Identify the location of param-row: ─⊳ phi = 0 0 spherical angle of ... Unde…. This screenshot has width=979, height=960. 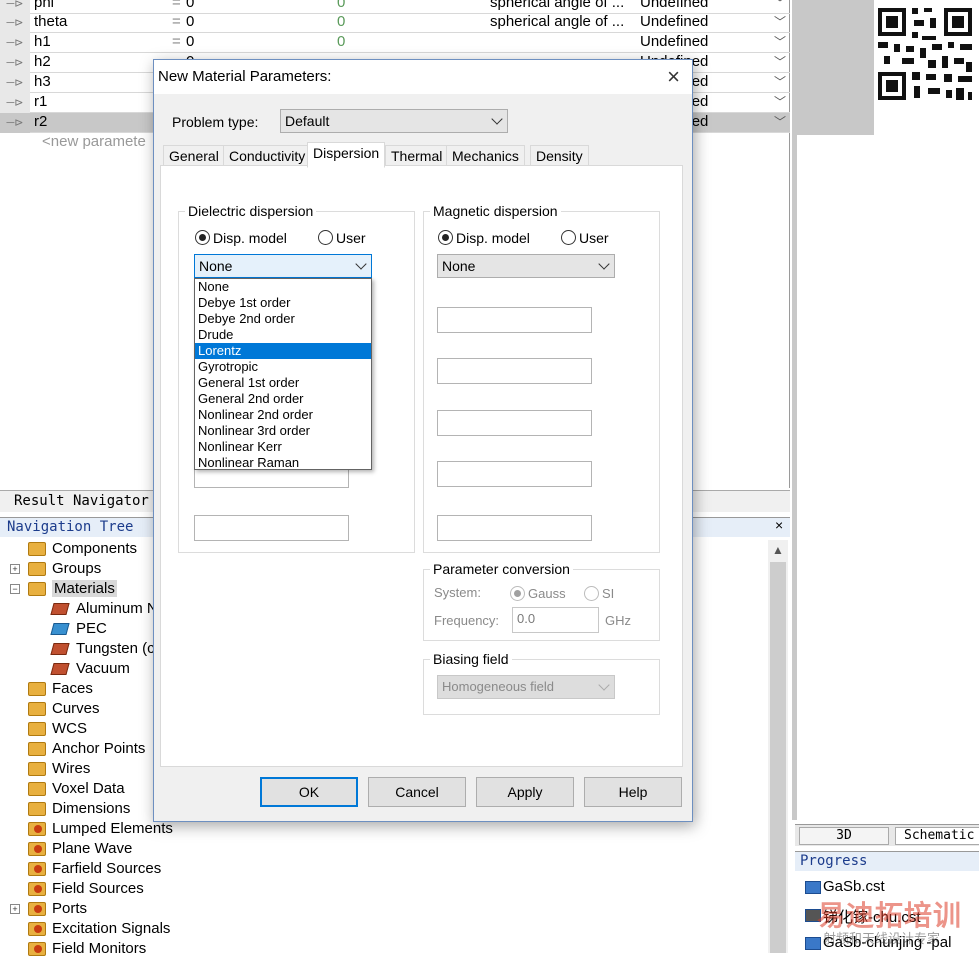
(395, 7).